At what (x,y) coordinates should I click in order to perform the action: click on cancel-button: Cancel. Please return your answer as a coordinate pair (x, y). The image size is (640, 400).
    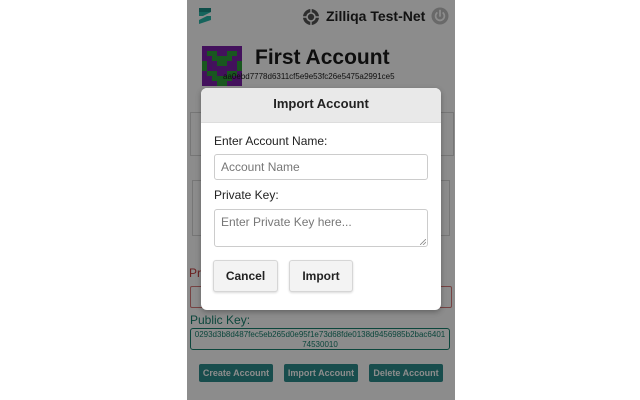
    Looking at the image, I should click on (245, 276).